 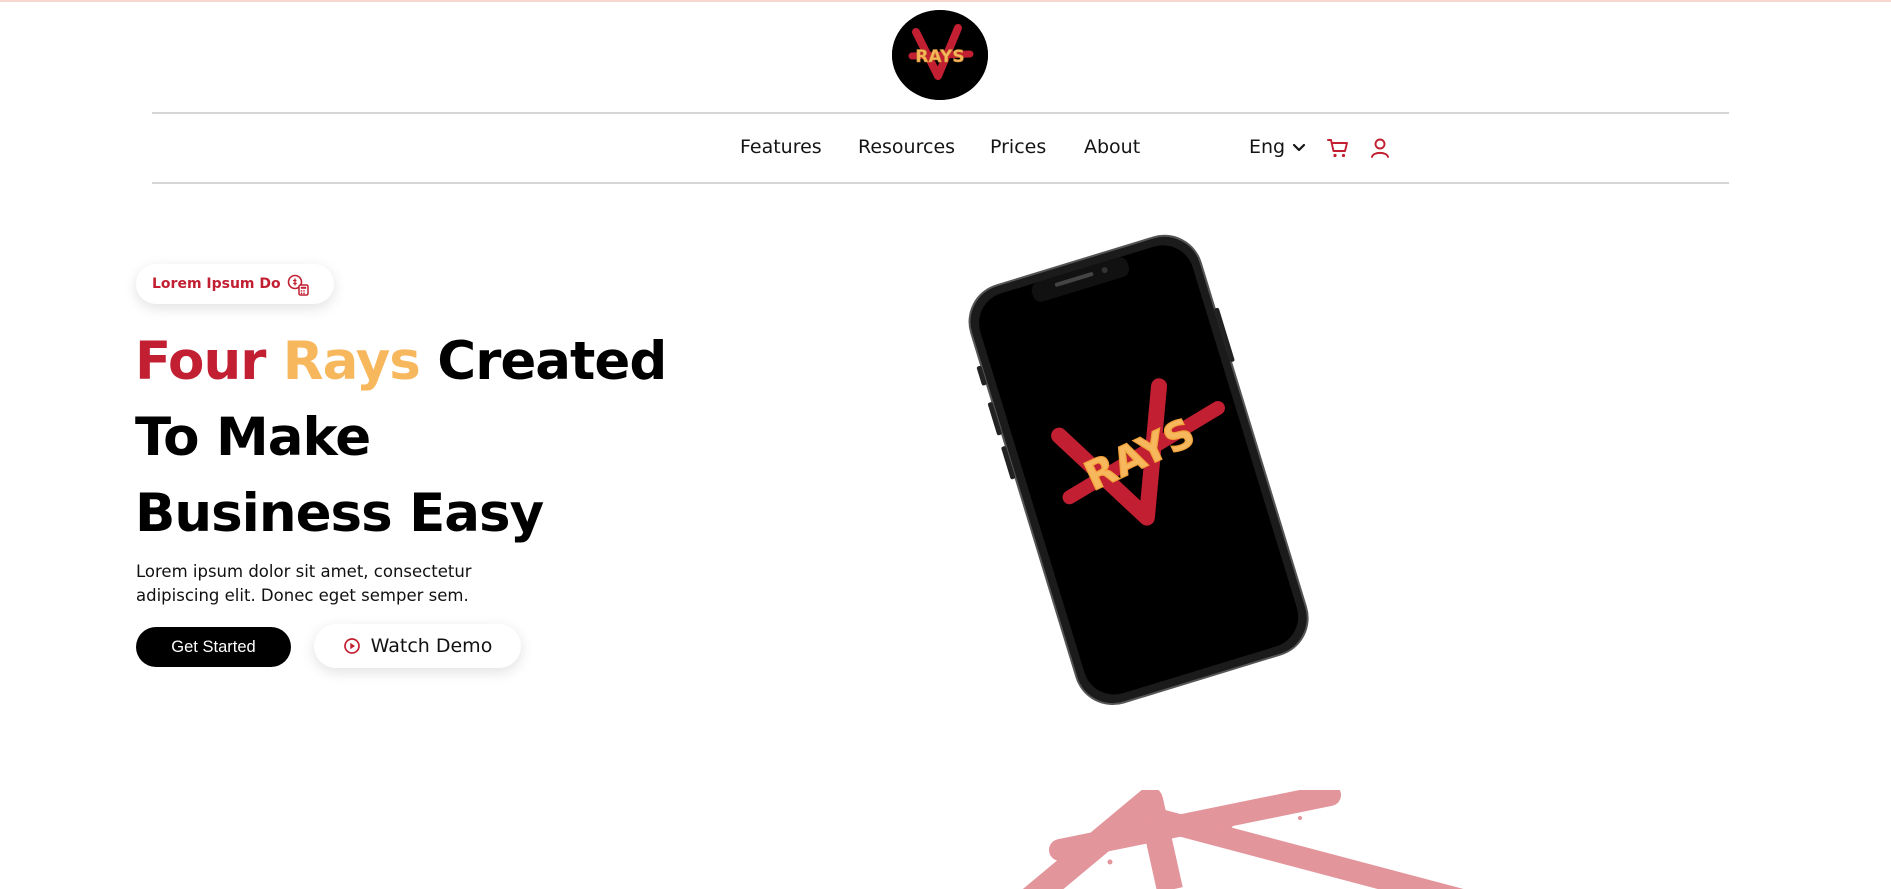 I want to click on language-selector: Eng, so click(x=1278, y=147).